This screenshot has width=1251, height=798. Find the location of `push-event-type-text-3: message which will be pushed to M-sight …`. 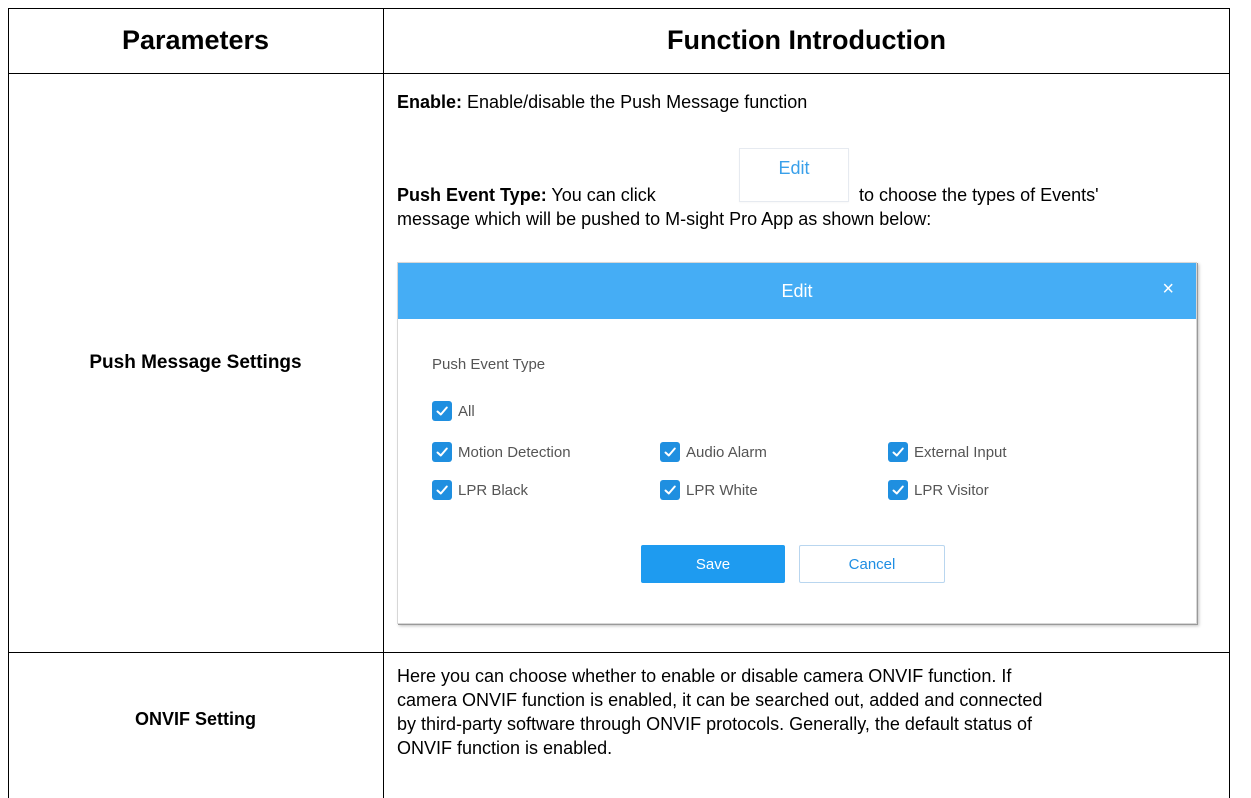

push-event-type-text-3: message which will be pushed to M-sight … is located at coordinates (664, 219).